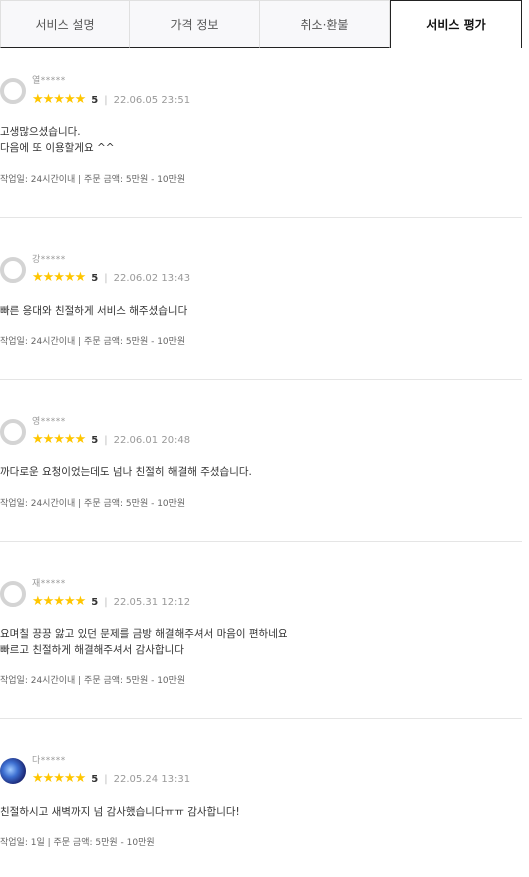 The image size is (529, 877). Describe the element at coordinates (152, 100) in the screenshot. I see `review-date: 22.06.05 23:51` at that location.